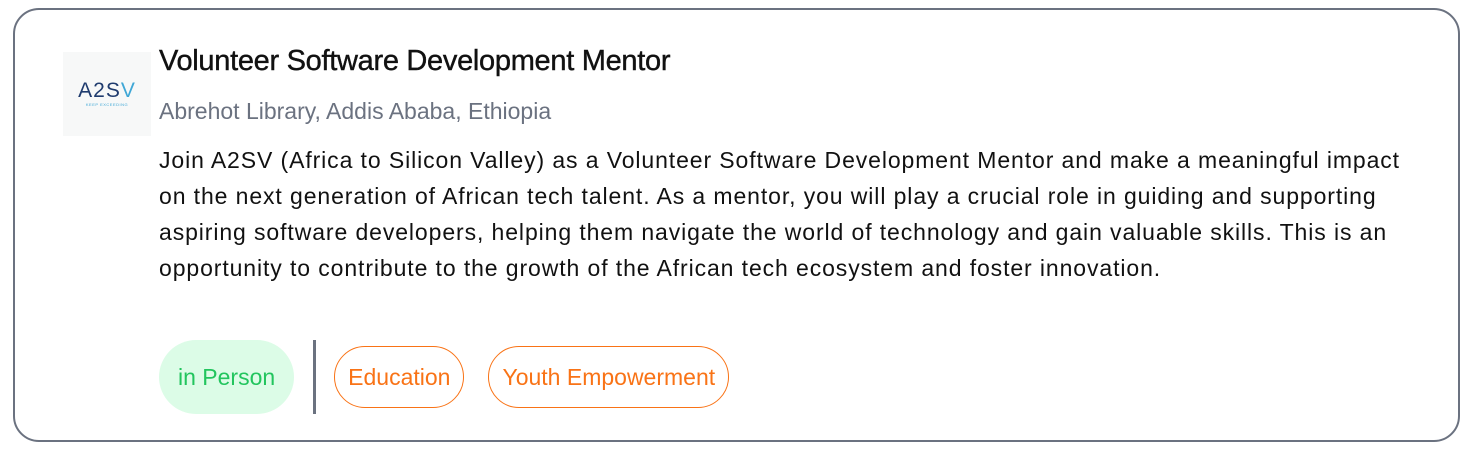 The image size is (1473, 451). I want to click on opportunity-location: Abrehot Library, Addis Ababa, Ethiopia, so click(355, 111).